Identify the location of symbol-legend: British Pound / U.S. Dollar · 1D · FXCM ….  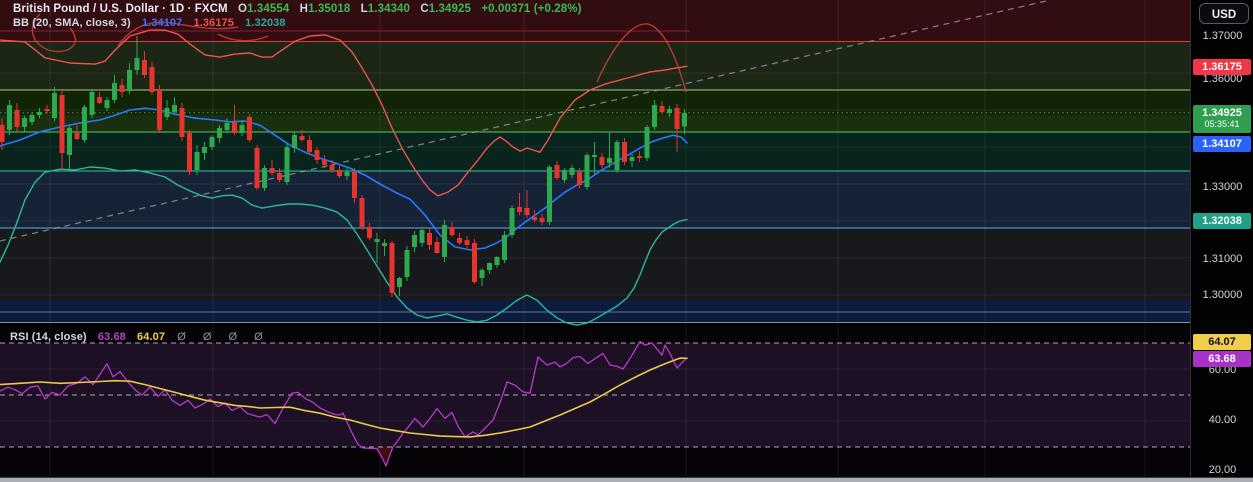
(297, 9).